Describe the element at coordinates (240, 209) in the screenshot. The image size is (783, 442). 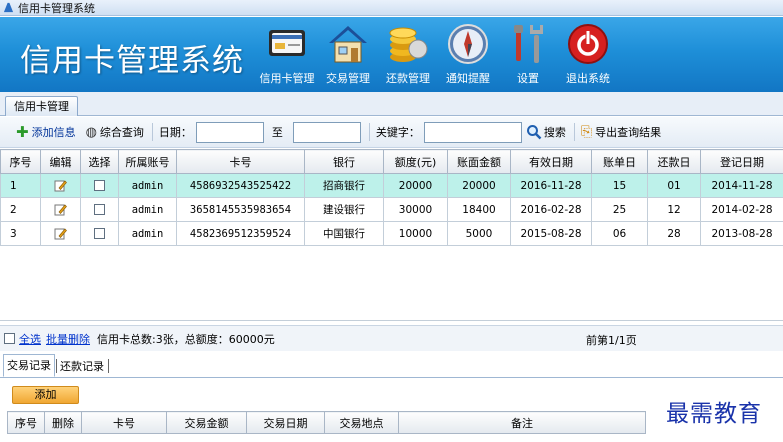
I see `card-number-cell: 3658145535983654` at that location.